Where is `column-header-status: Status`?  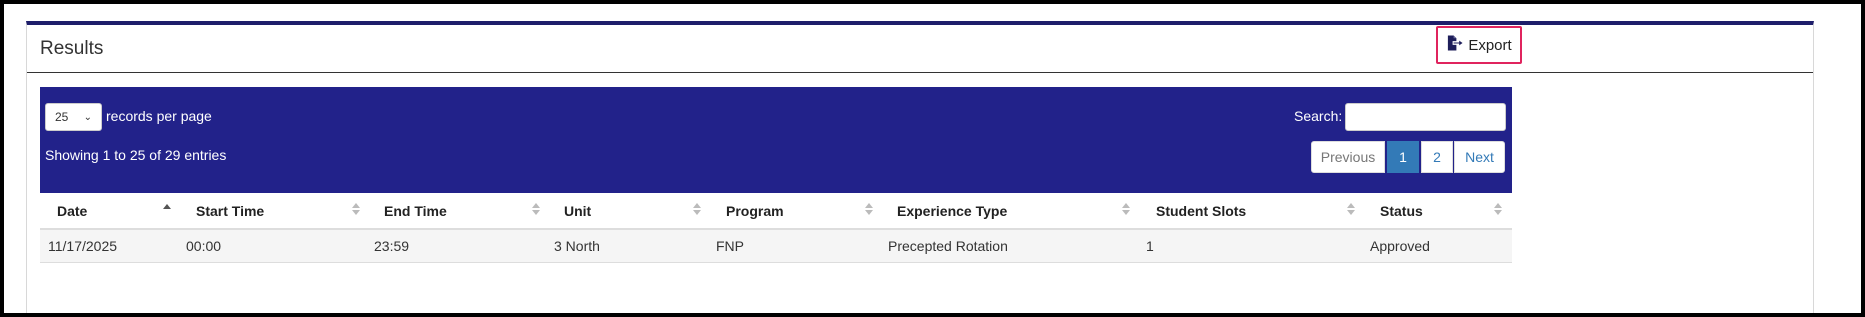
column-header-status: Status is located at coordinates (1401, 211).